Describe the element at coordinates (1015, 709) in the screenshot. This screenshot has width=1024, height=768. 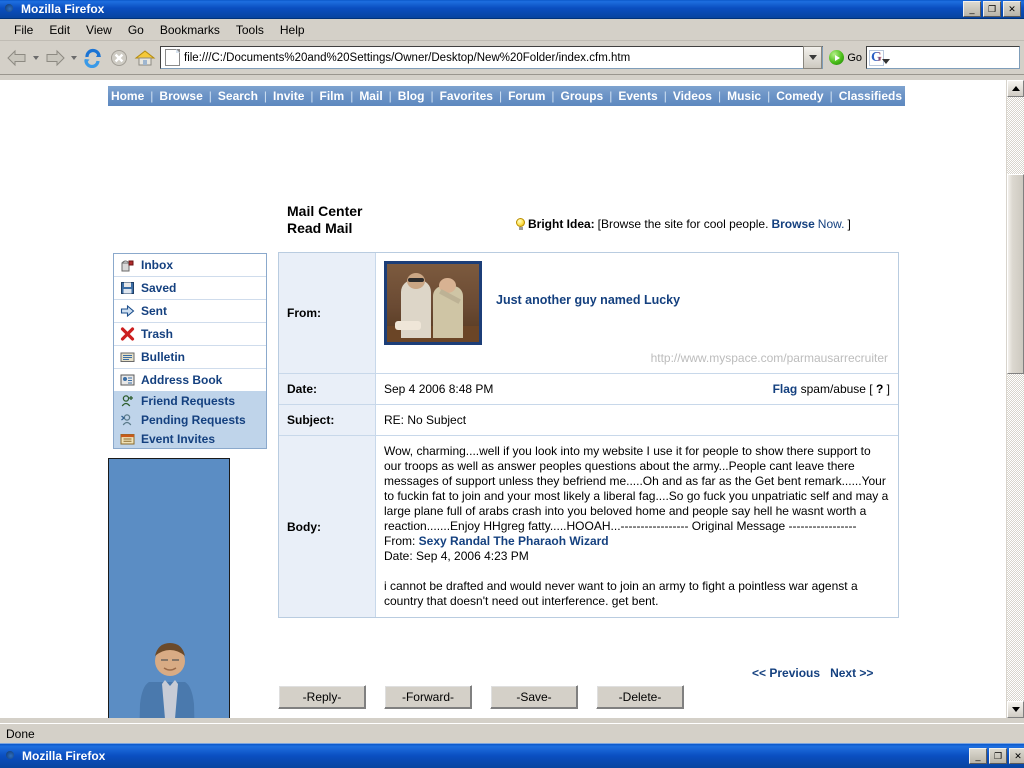
I see `scroll-down-button` at that location.